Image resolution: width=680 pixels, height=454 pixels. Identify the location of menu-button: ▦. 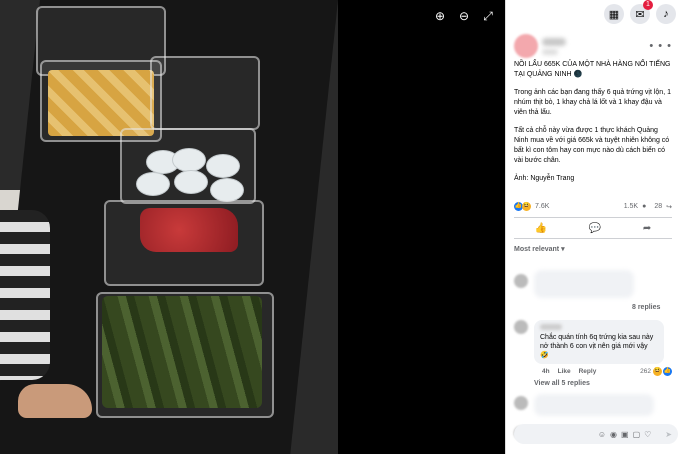
(614, 14).